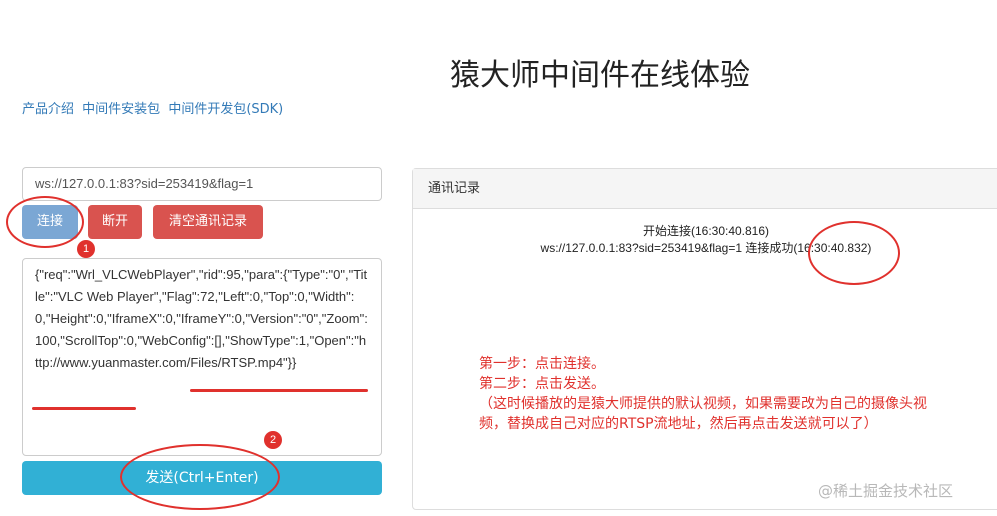 The image size is (997, 516). Describe the element at coordinates (84, 408) in the screenshot. I see `annotation-underline-file` at that location.